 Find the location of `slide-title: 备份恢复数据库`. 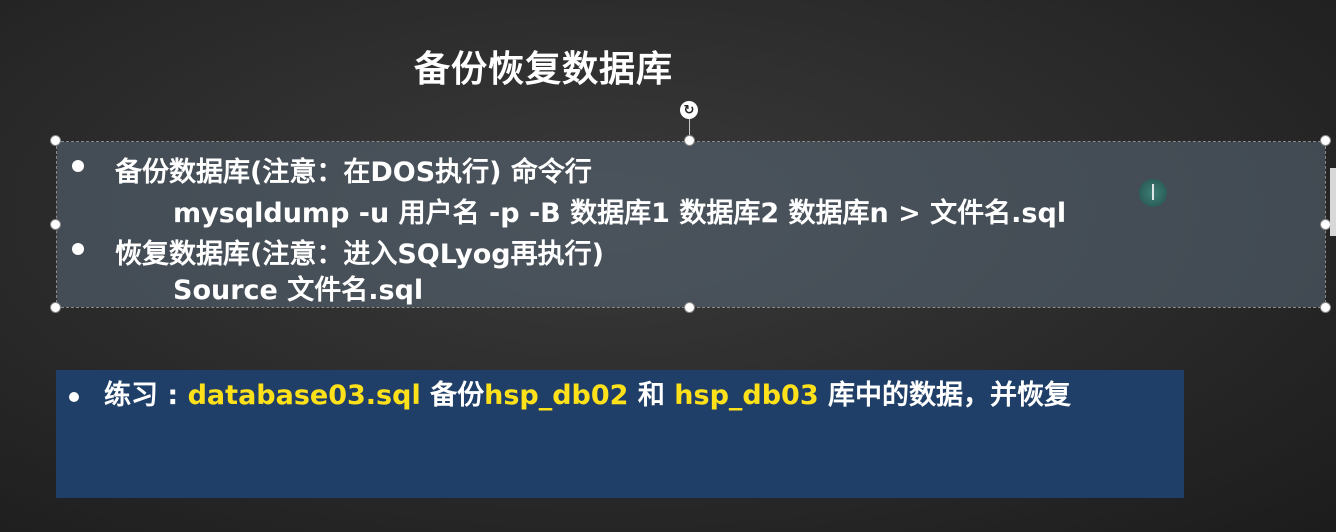

slide-title: 备份恢复数据库 is located at coordinates (544, 69).